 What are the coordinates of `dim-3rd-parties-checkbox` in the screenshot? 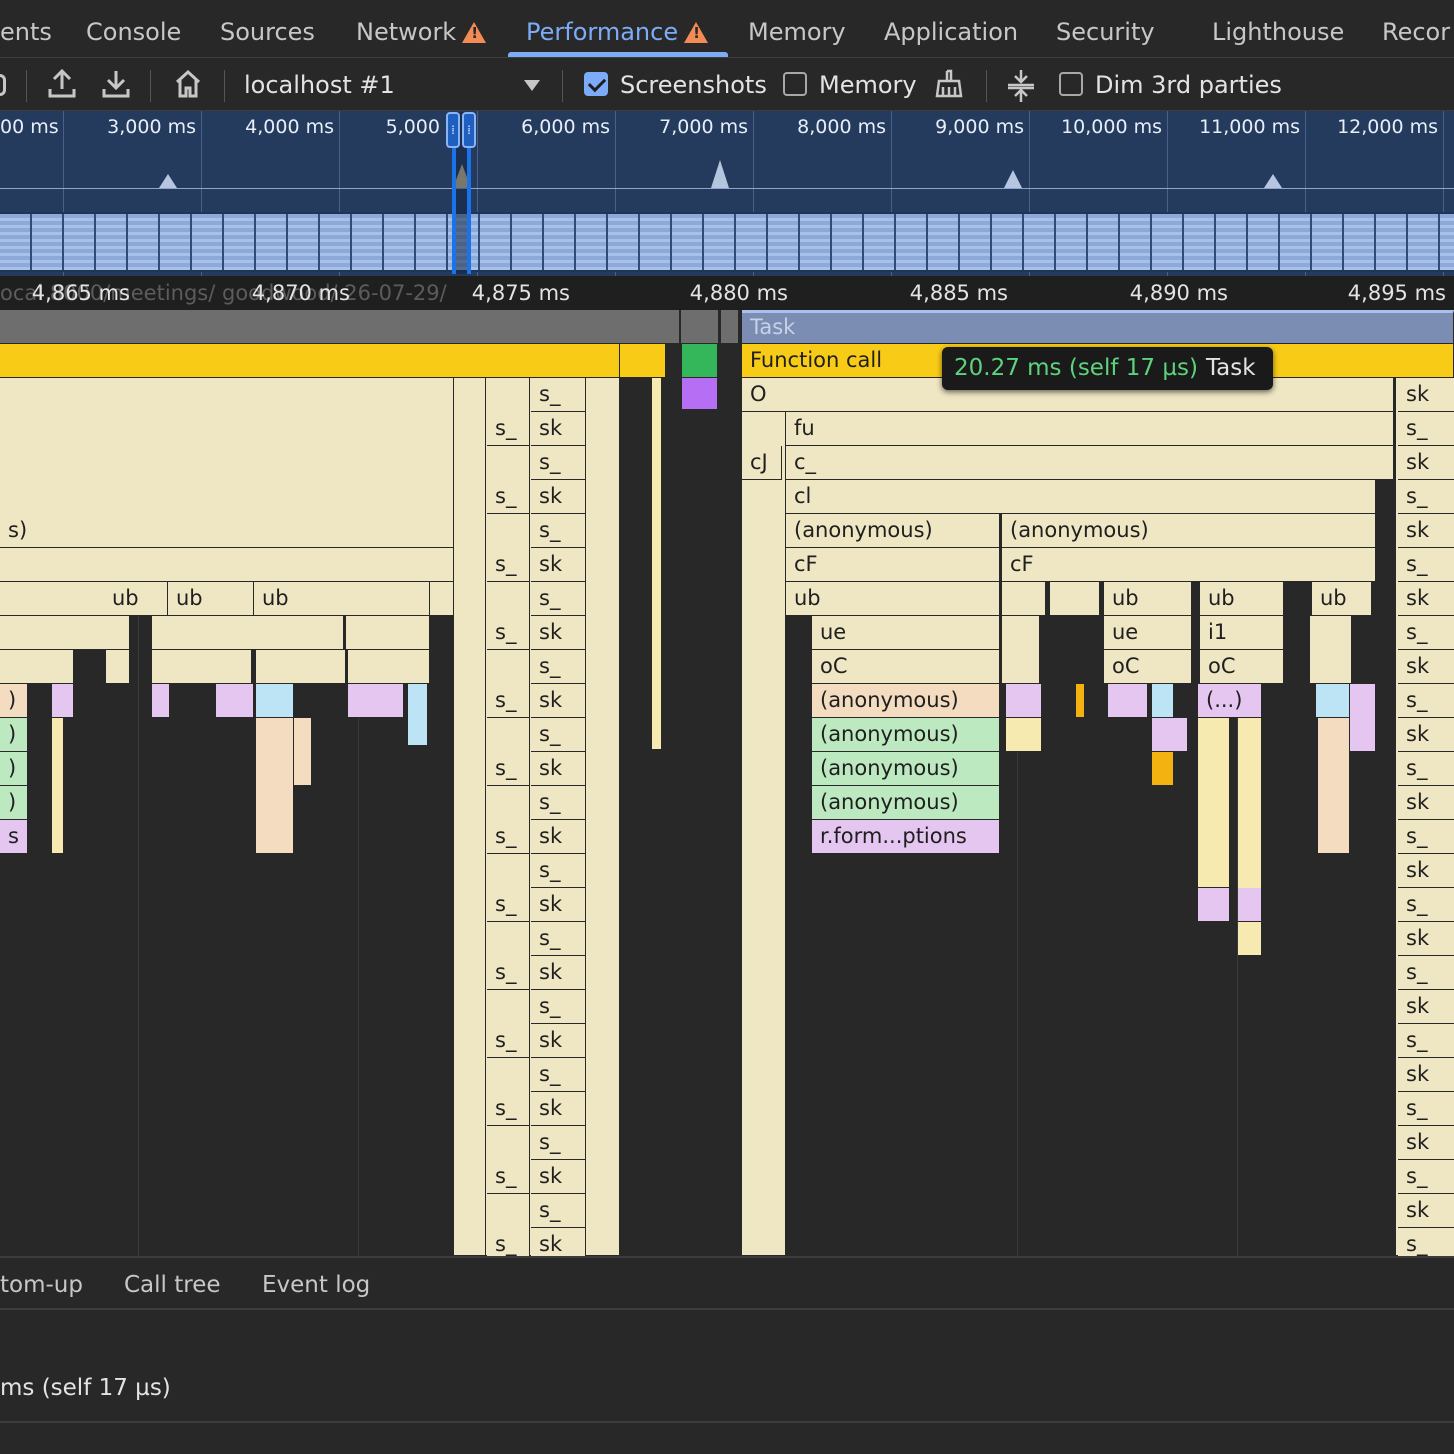 It's located at (1071, 84).